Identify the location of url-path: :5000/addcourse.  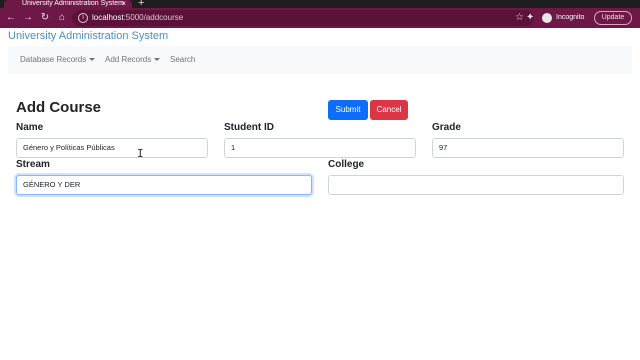
(153, 17).